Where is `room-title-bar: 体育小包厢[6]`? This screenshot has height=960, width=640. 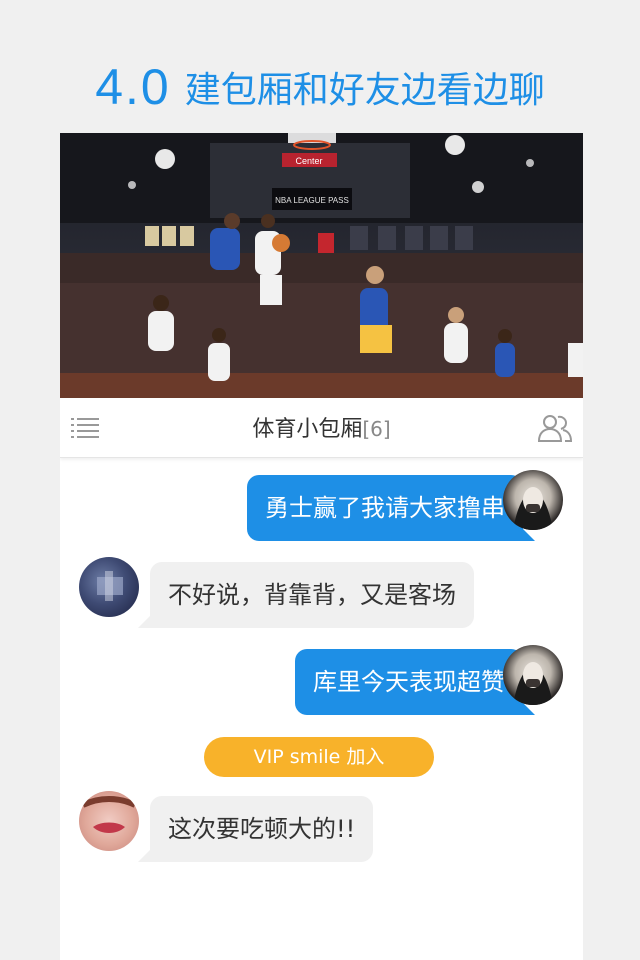
room-title-bar: 体育小包厢[6] is located at coordinates (321, 428).